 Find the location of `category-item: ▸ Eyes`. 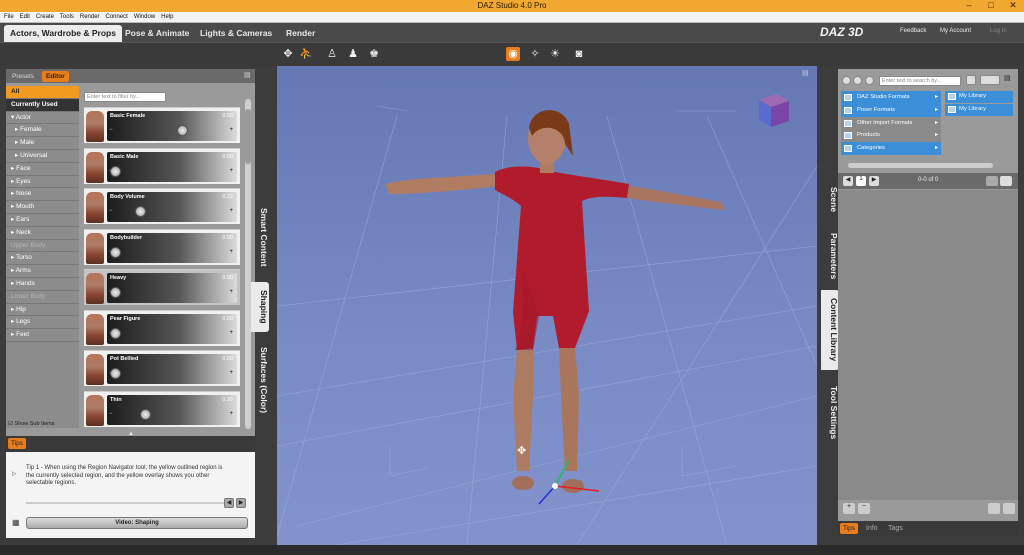

category-item: ▸ Eyes is located at coordinates (42, 182).